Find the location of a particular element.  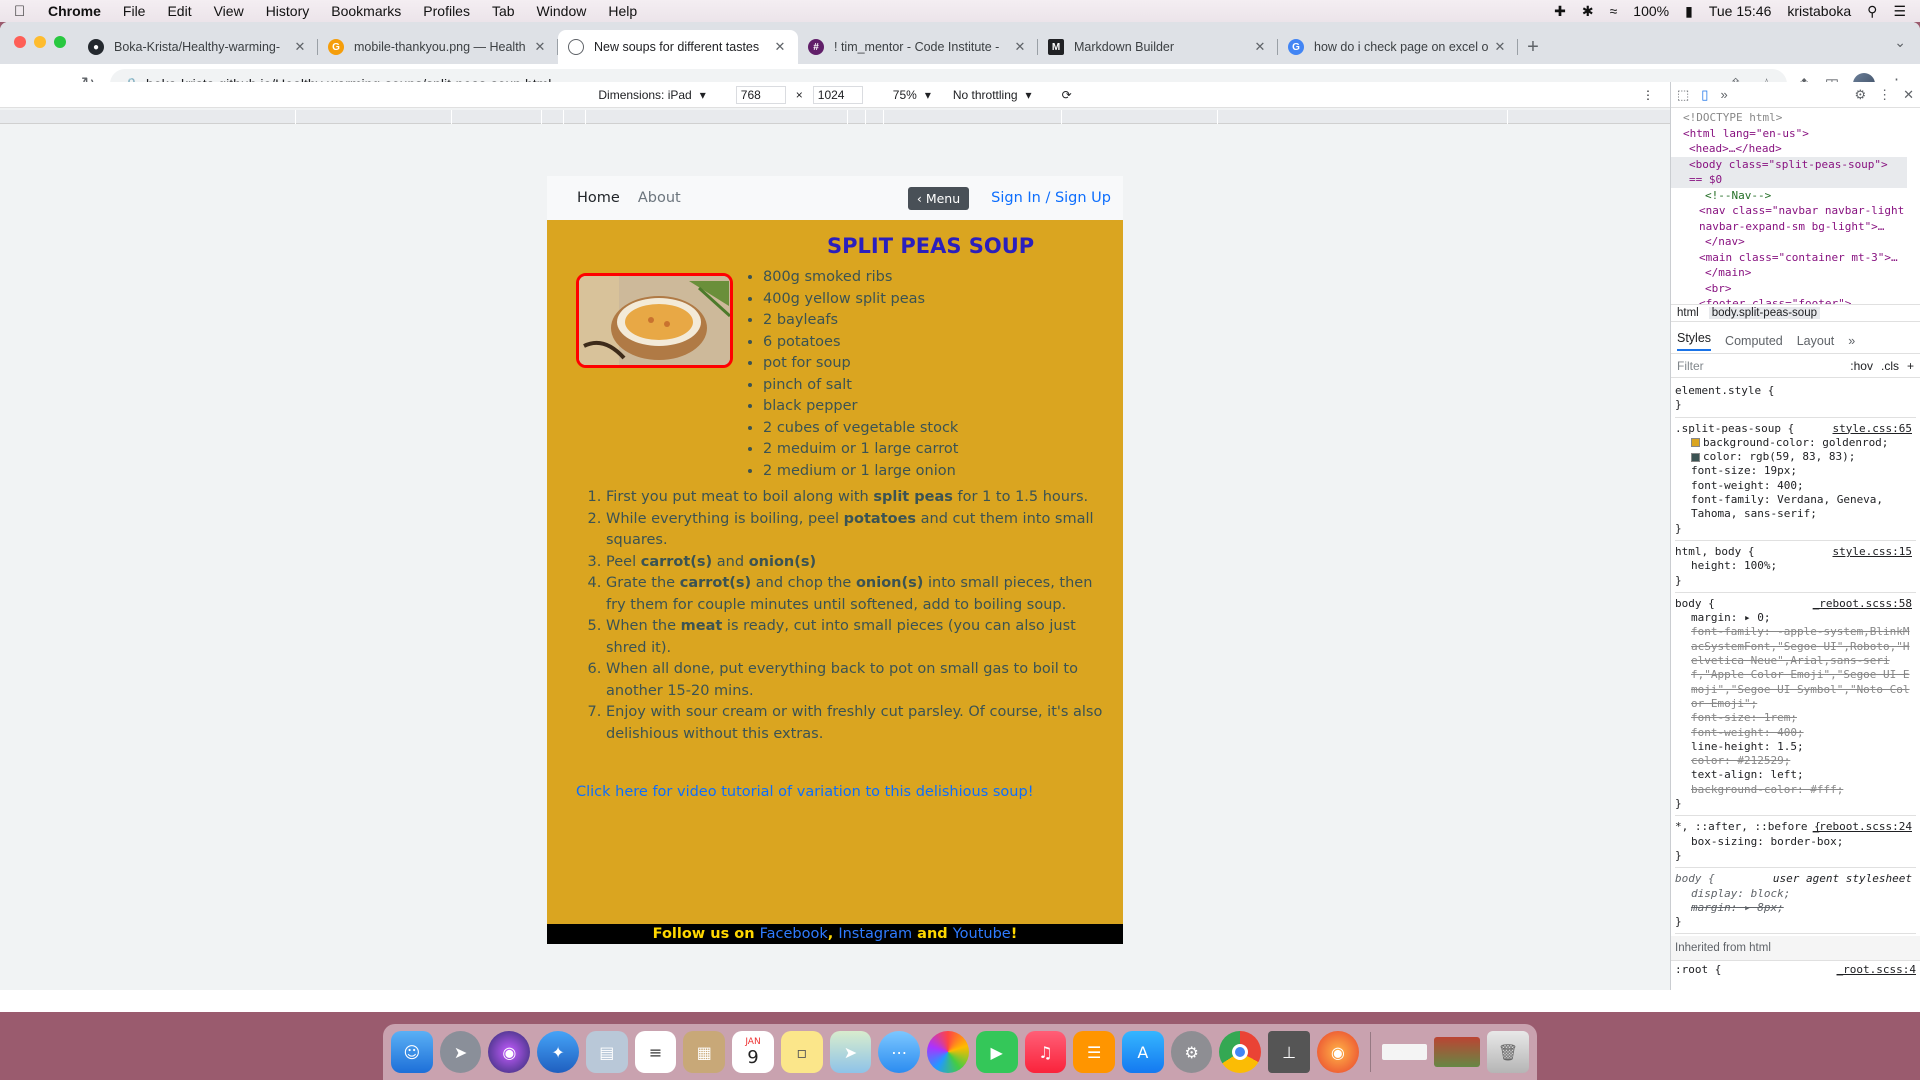

root-rule: :root { _root.scss:4 is located at coordinates (1795, 970).